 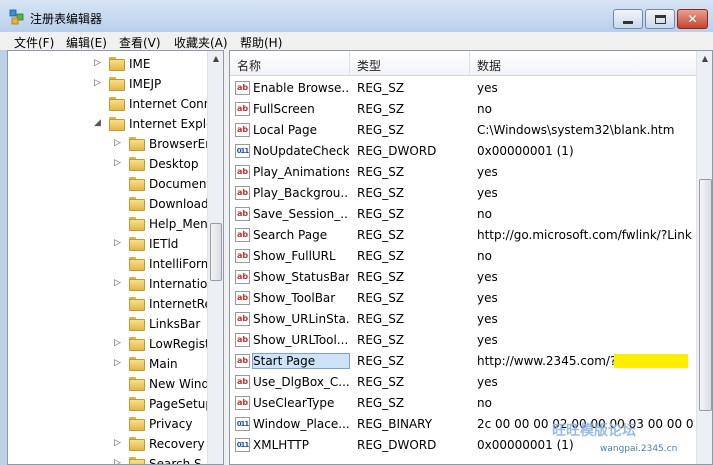 I want to click on value-row: ab UseClearType REG_SZ no, so click(x=463, y=403).